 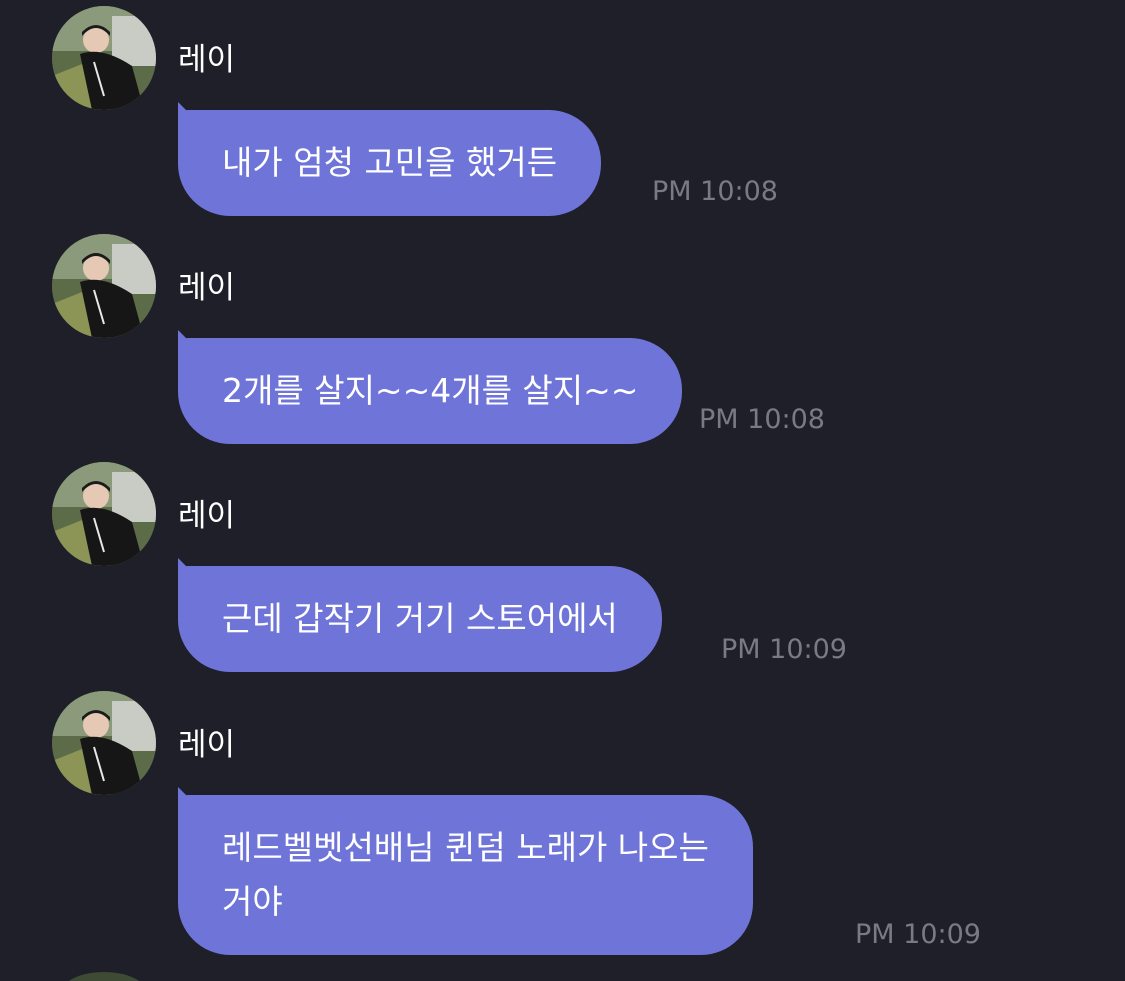 I want to click on message-text: 내가 엄청 고민을 했거든, so click(x=390, y=162).